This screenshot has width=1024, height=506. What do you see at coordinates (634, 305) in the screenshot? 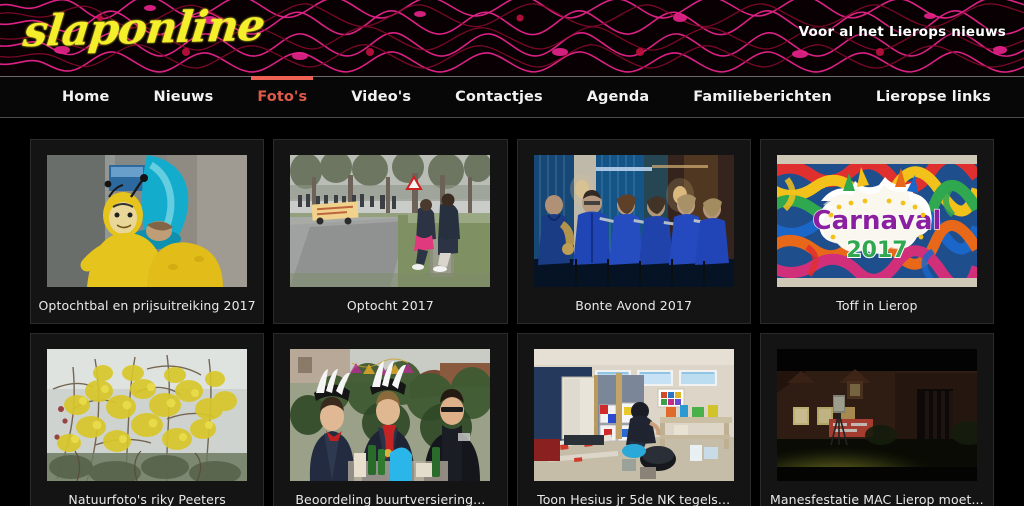
I see `gallery-card-caption: Bonte Avond 2017` at bounding box center [634, 305].